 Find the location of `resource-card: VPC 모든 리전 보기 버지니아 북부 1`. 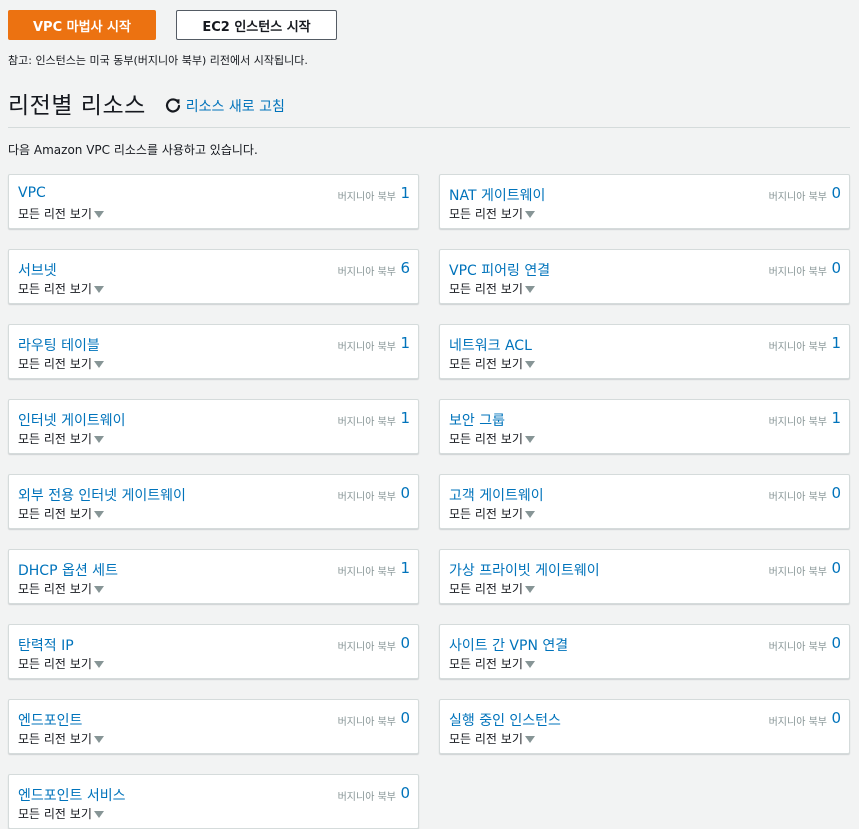

resource-card: VPC 모든 리전 보기 버지니아 북부 1 is located at coordinates (213, 201).